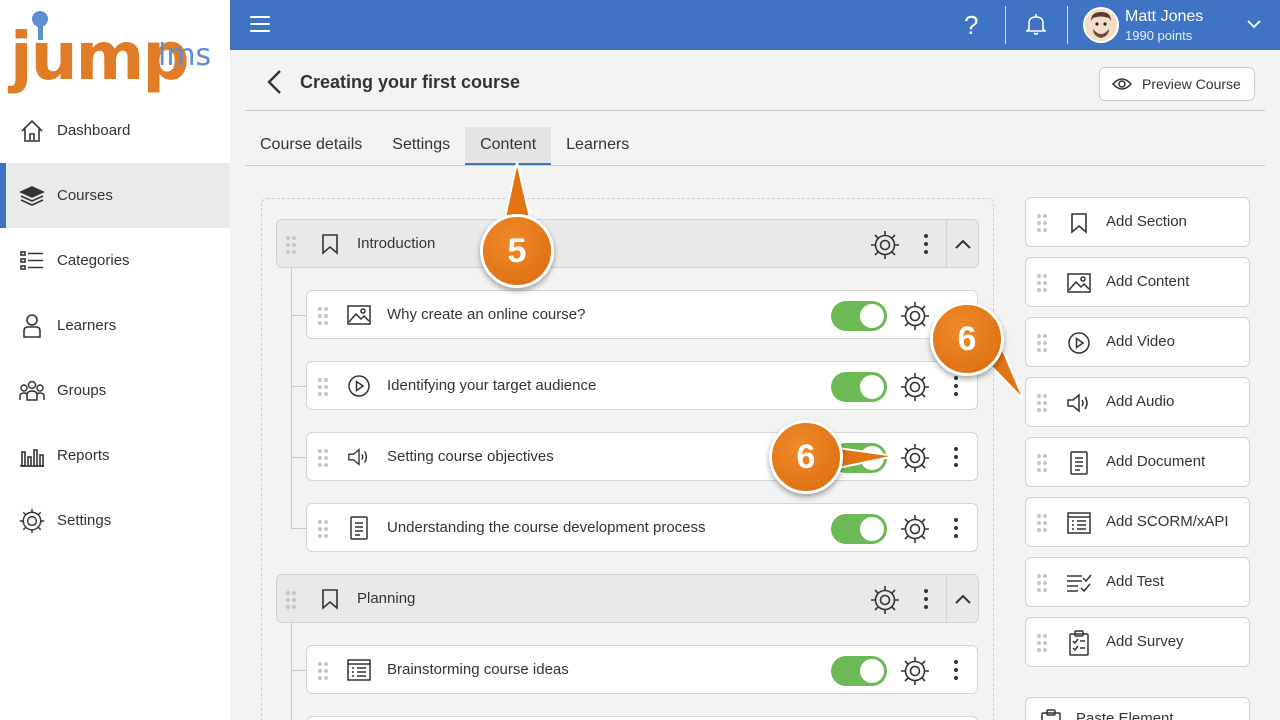 The width and height of the screenshot is (1280, 720). Describe the element at coordinates (32, 326) in the screenshot. I see `person-icon` at that location.